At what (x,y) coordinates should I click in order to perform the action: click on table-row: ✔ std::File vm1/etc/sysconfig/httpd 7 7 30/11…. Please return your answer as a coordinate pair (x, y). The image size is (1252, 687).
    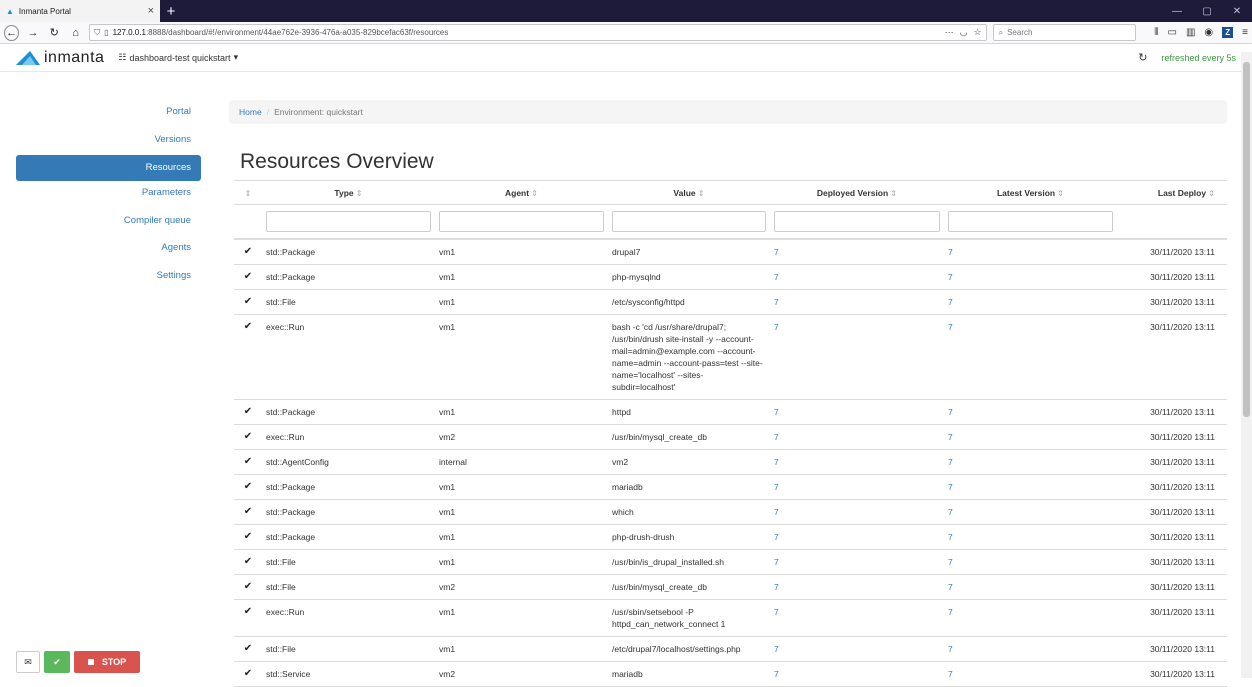
    Looking at the image, I should click on (730, 302).